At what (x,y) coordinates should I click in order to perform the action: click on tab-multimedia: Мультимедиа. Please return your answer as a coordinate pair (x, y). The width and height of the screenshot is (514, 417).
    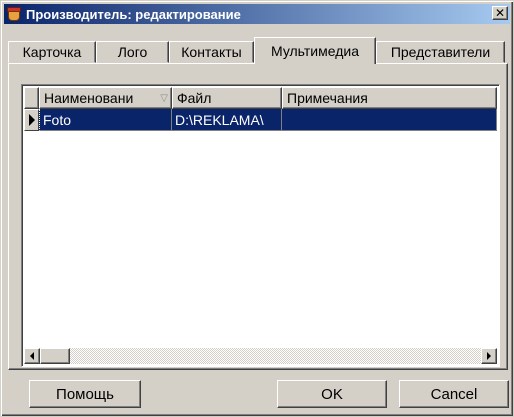
    Looking at the image, I should click on (315, 50).